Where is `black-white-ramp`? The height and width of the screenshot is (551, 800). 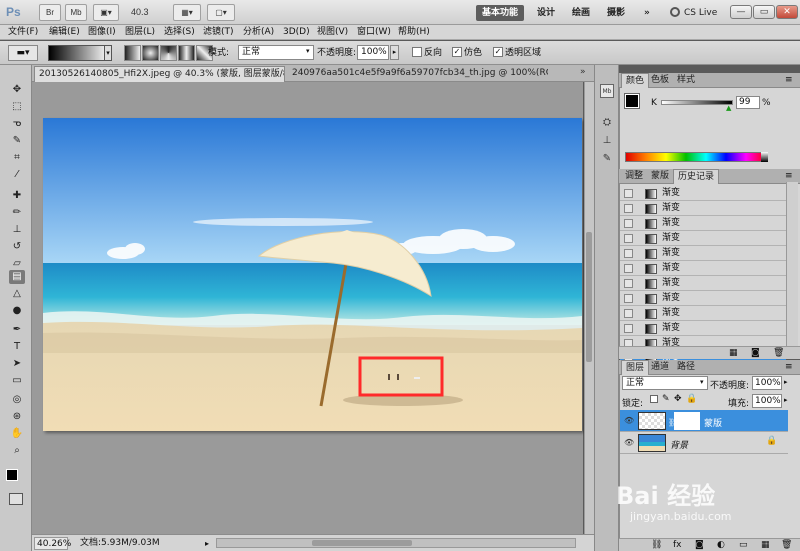
black-white-ramp is located at coordinates (764, 157).